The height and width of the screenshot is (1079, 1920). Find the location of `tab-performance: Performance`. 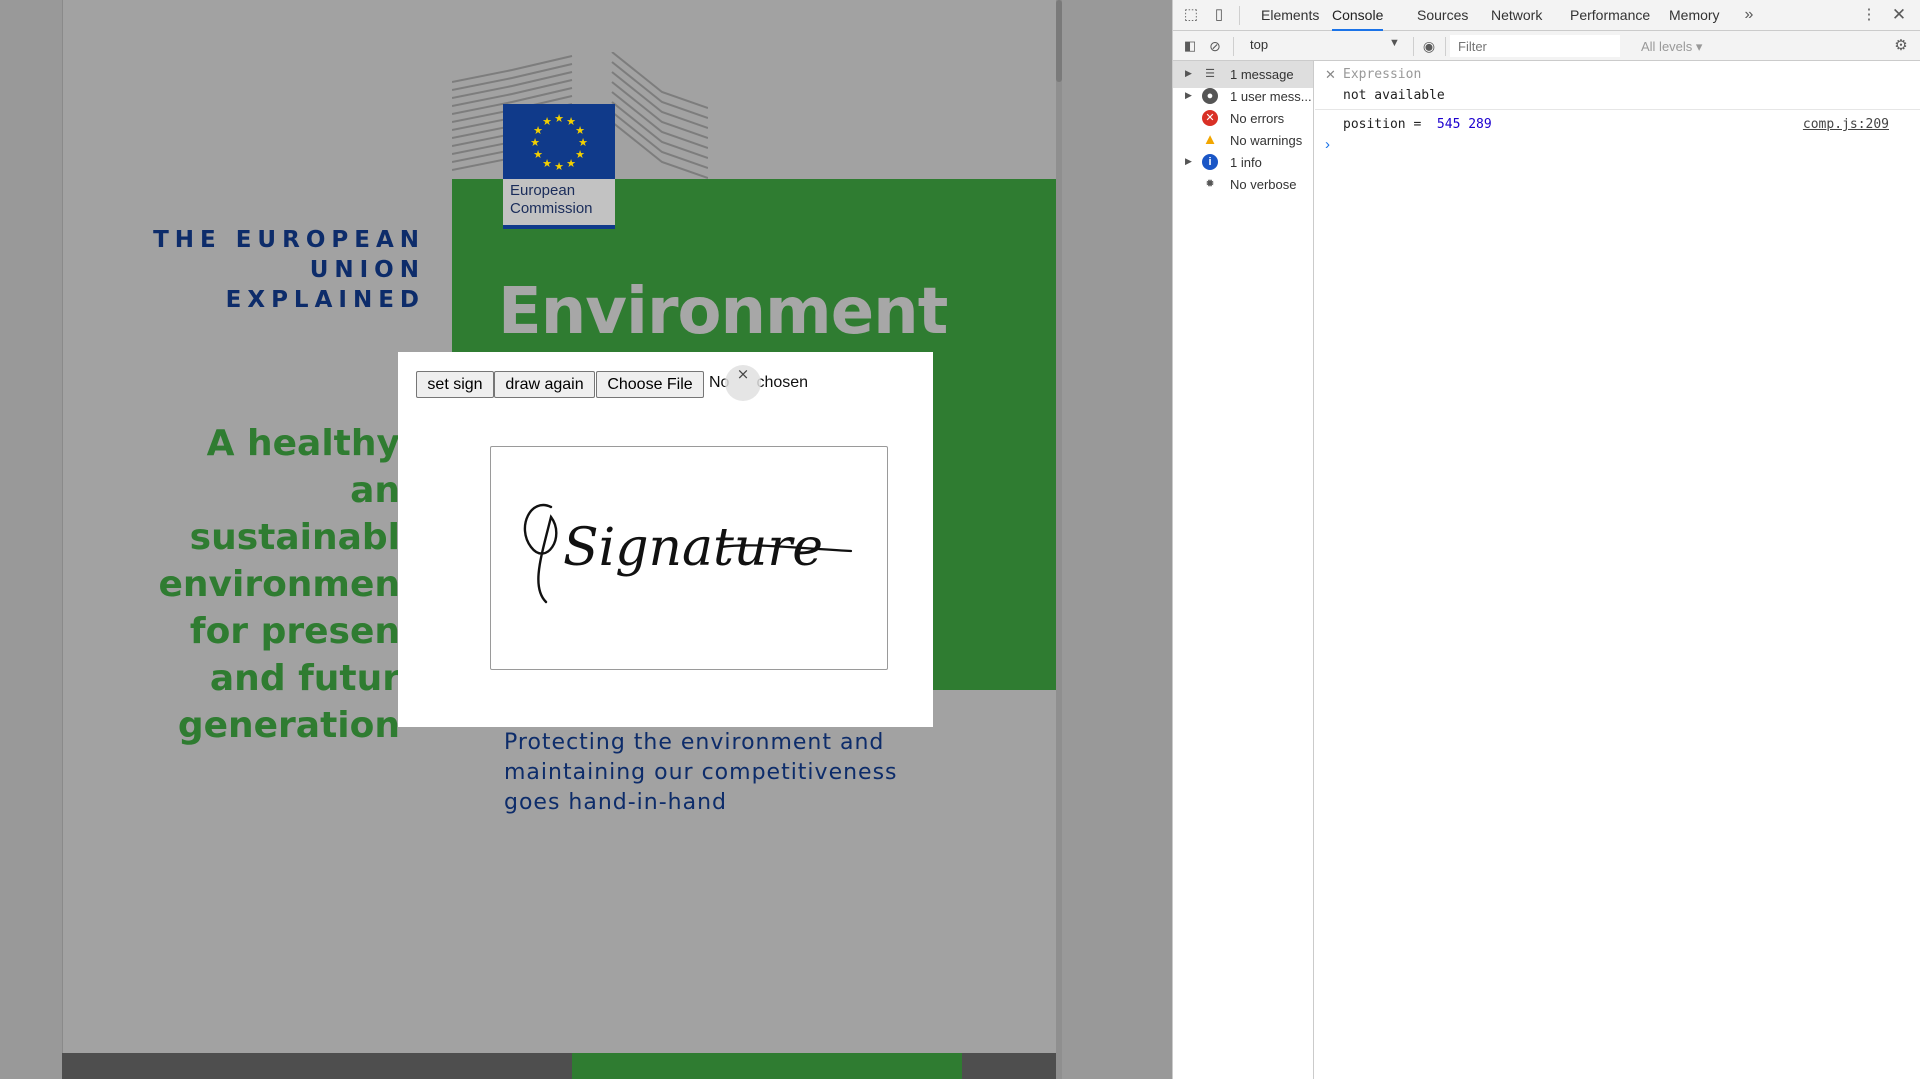

tab-performance: Performance is located at coordinates (1610, 15).